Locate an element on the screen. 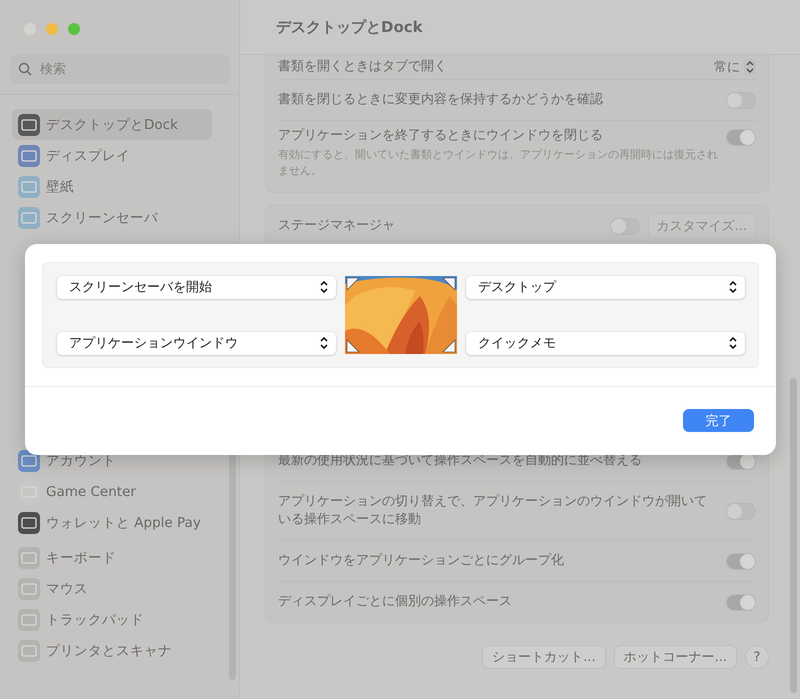 The height and width of the screenshot is (699, 800). setting-label: ステージマネージャ is located at coordinates (337, 226).